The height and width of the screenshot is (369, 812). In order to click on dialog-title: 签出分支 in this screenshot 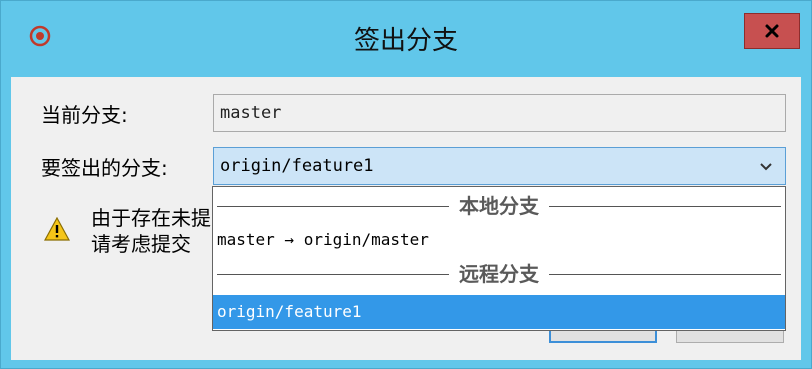, I will do `click(405, 41)`.